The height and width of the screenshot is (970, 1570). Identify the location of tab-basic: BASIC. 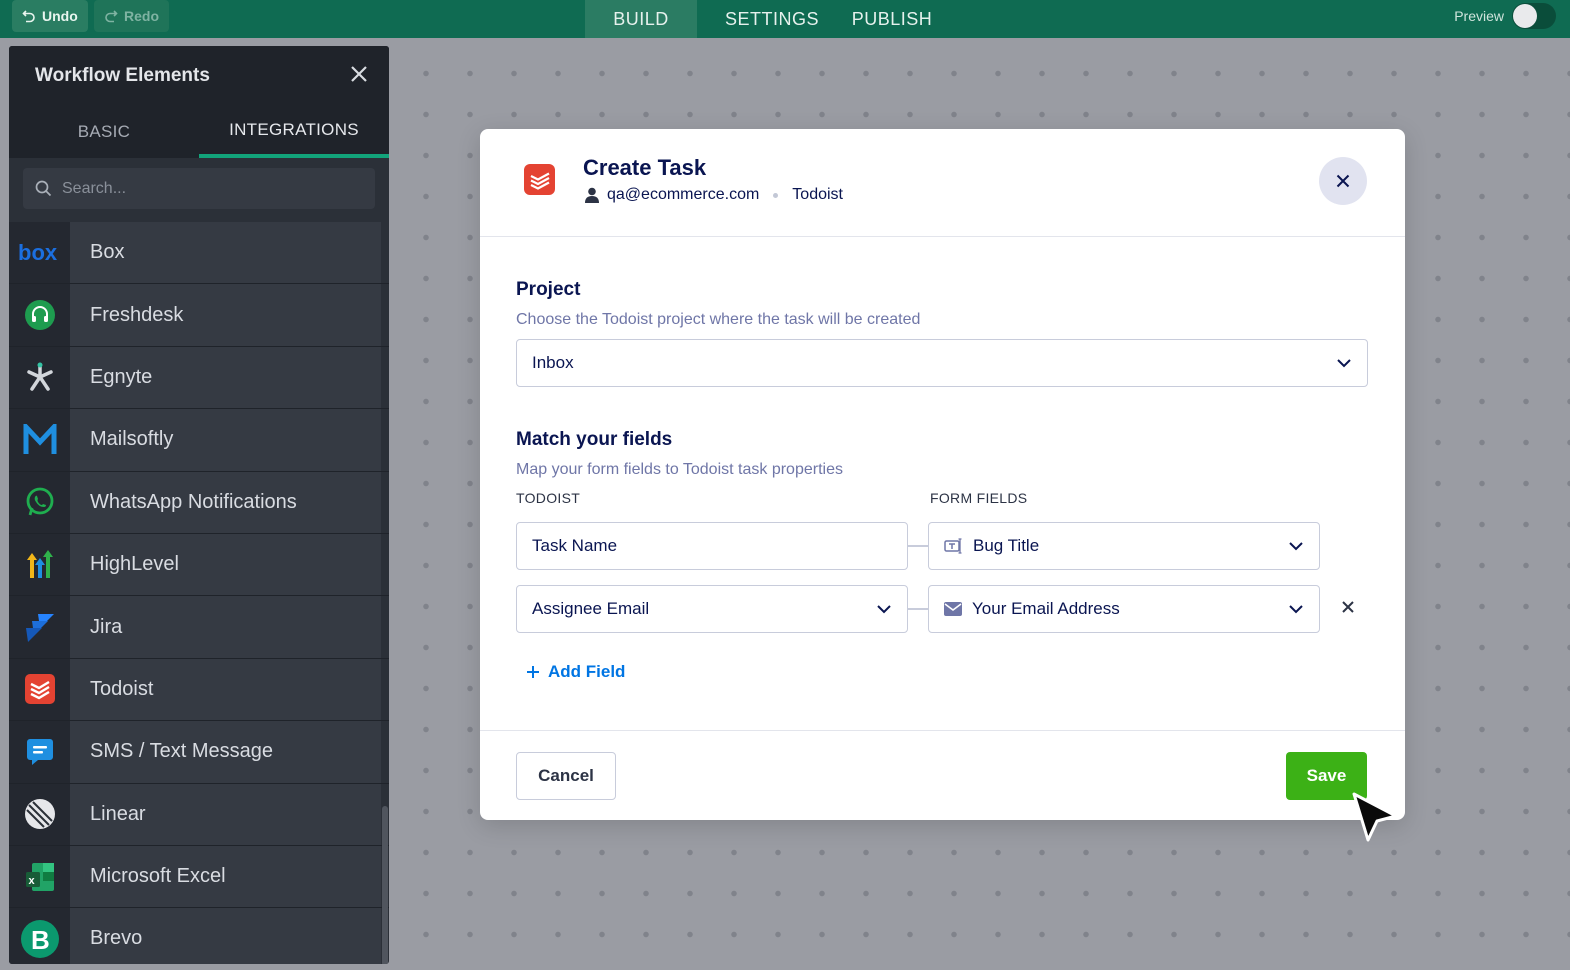
(104, 132).